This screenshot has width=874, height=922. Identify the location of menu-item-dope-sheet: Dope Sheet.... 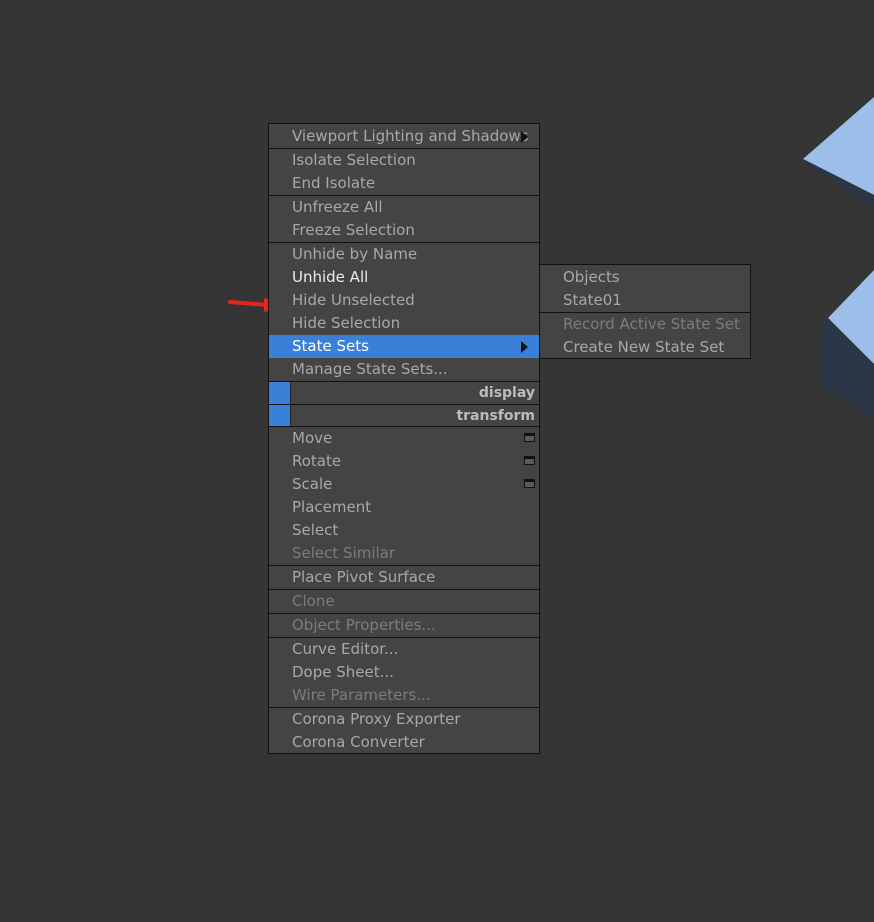
(404, 672).